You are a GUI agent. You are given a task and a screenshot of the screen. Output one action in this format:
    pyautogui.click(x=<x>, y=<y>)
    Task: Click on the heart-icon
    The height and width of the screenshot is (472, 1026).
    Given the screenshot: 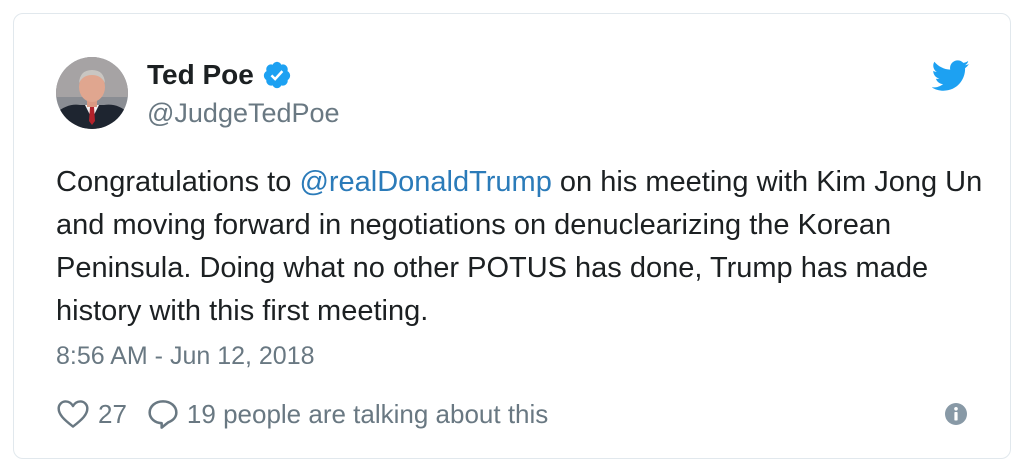 What is the action you would take?
    pyautogui.click(x=73, y=414)
    